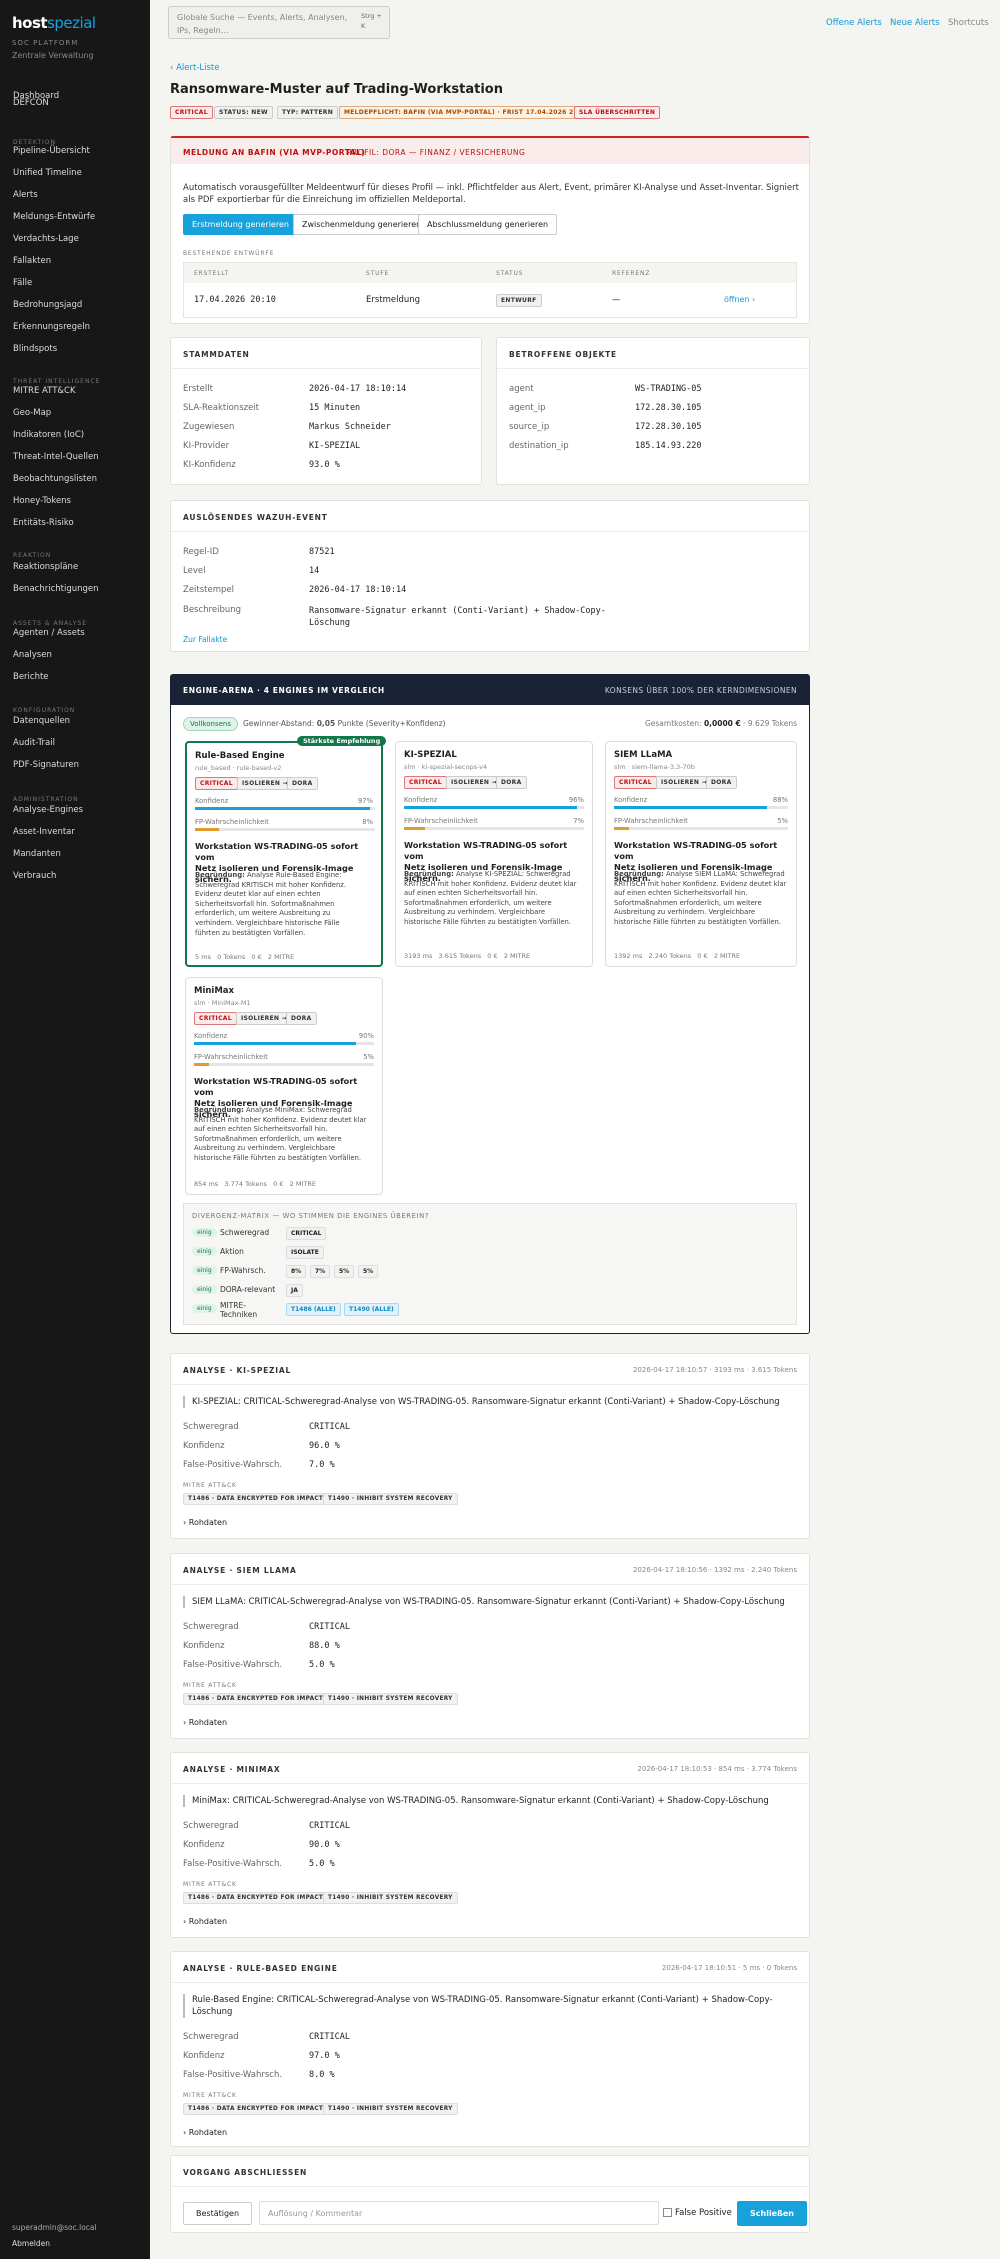 This screenshot has height=2259, width=1000. What do you see at coordinates (467, 956) in the screenshot?
I see `engine-stats: 3193 ms 3.615 Tokens 0 € 2 MITRE` at bounding box center [467, 956].